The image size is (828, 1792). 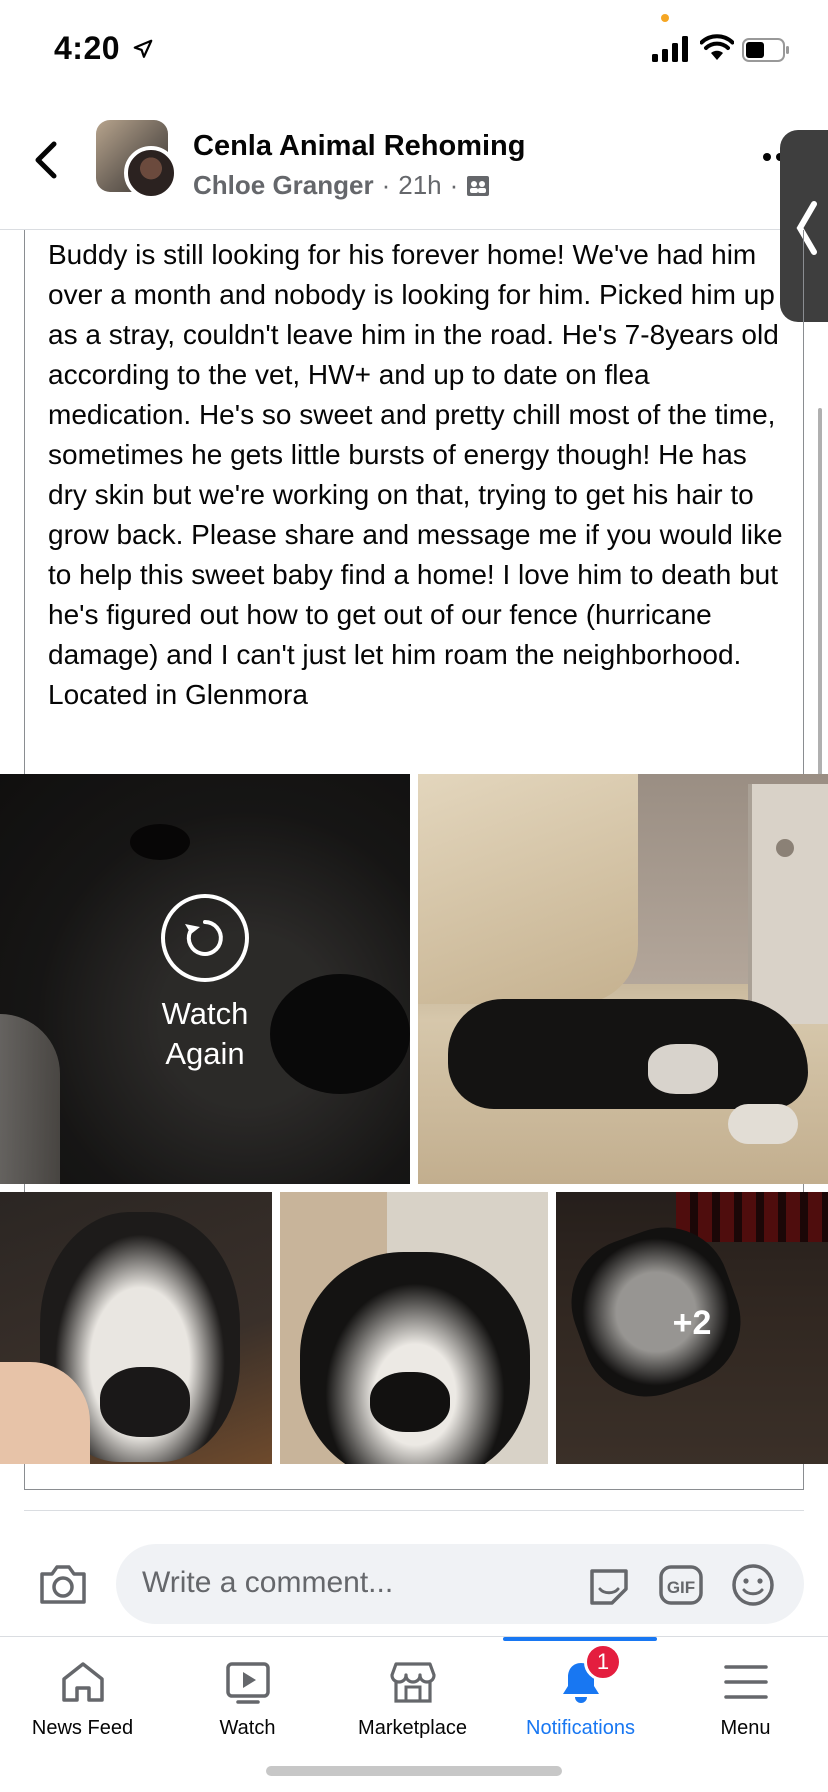 I want to click on more-photos-count: +2, so click(x=692, y=1323).